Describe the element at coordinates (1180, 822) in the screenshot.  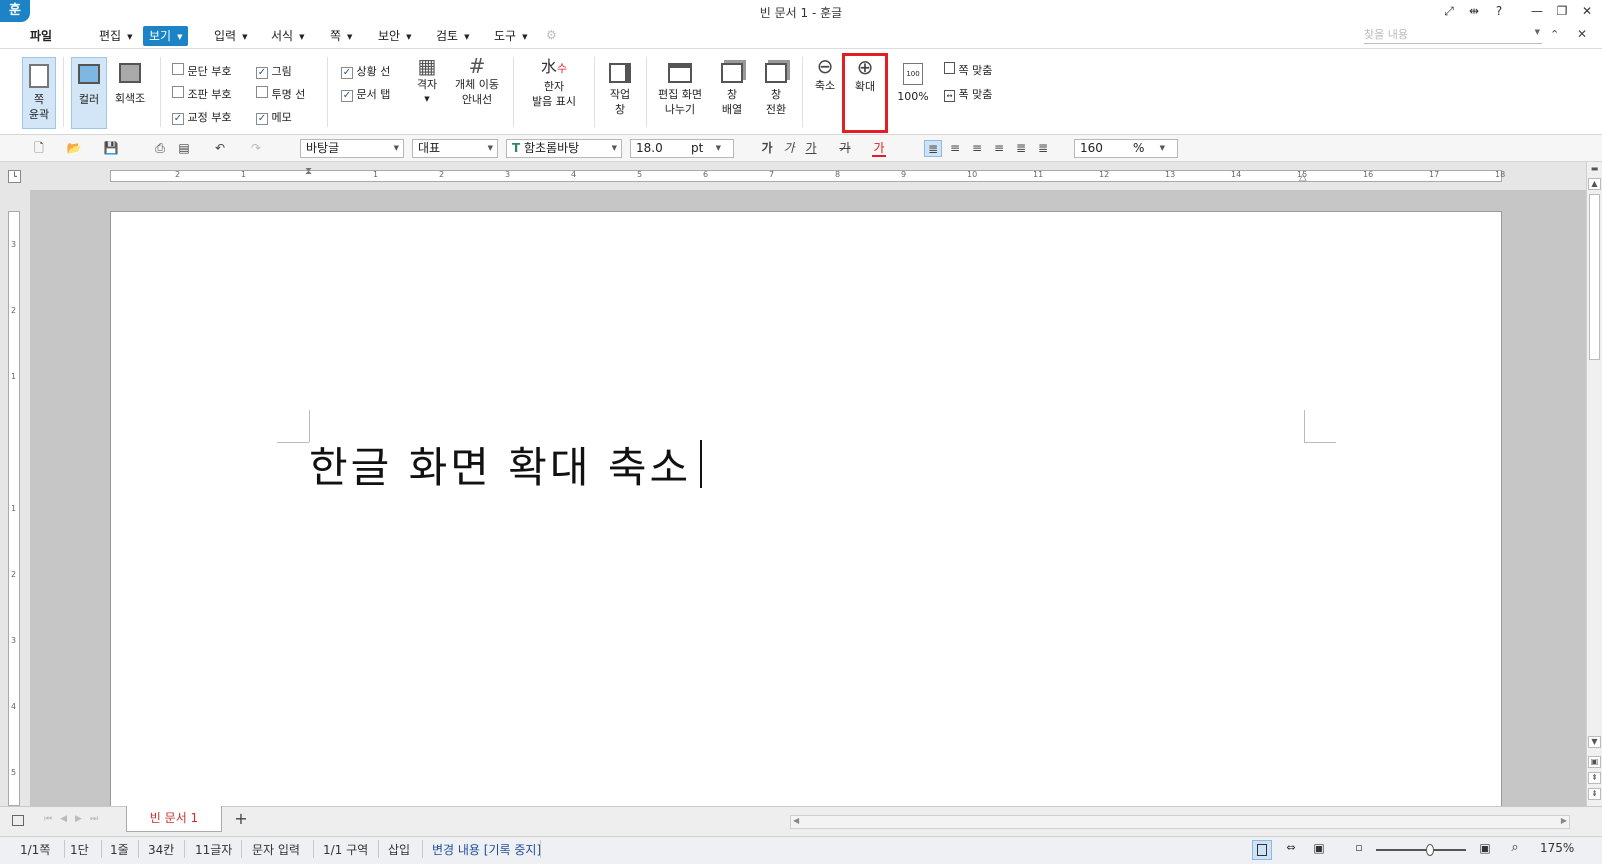
I see `horizontal-scrollbar: ◀ ▶` at that location.